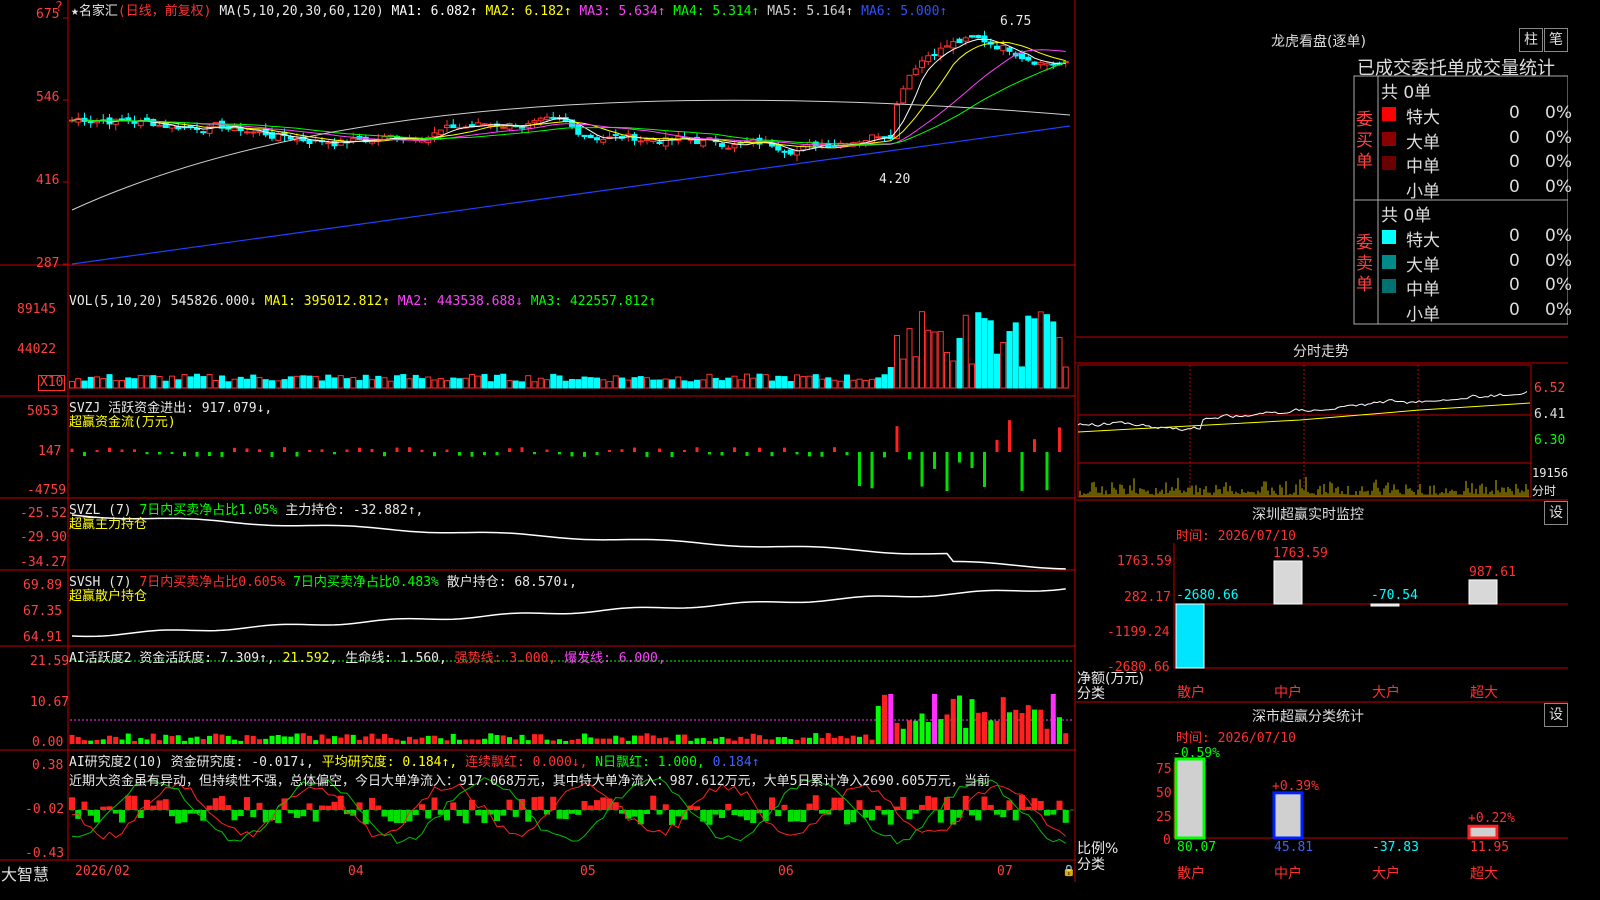  What do you see at coordinates (1321, 352) in the screenshot?
I see `intraday-title: 分时走势` at bounding box center [1321, 352].